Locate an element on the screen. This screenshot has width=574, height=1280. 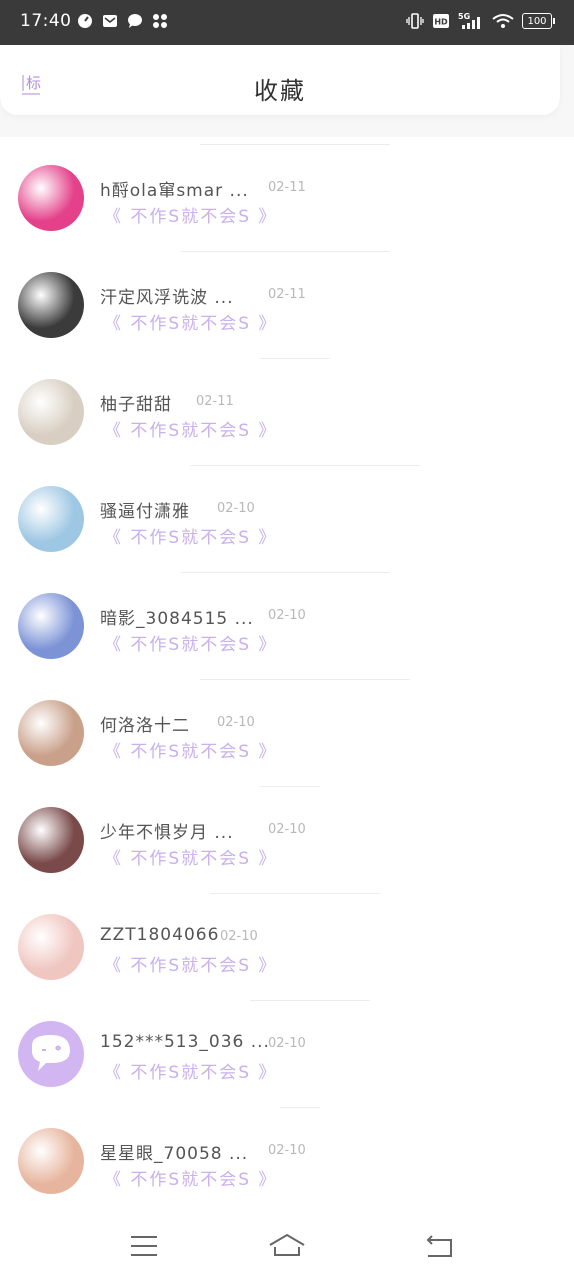
status-bar: 17:40 HD 5G 100 is located at coordinates (287, 22).